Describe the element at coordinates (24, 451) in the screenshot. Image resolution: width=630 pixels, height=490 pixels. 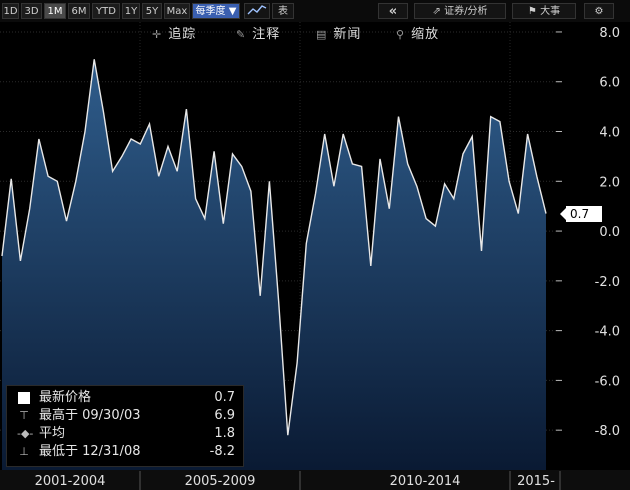
I see `low-marker-icon: ⊥` at that location.